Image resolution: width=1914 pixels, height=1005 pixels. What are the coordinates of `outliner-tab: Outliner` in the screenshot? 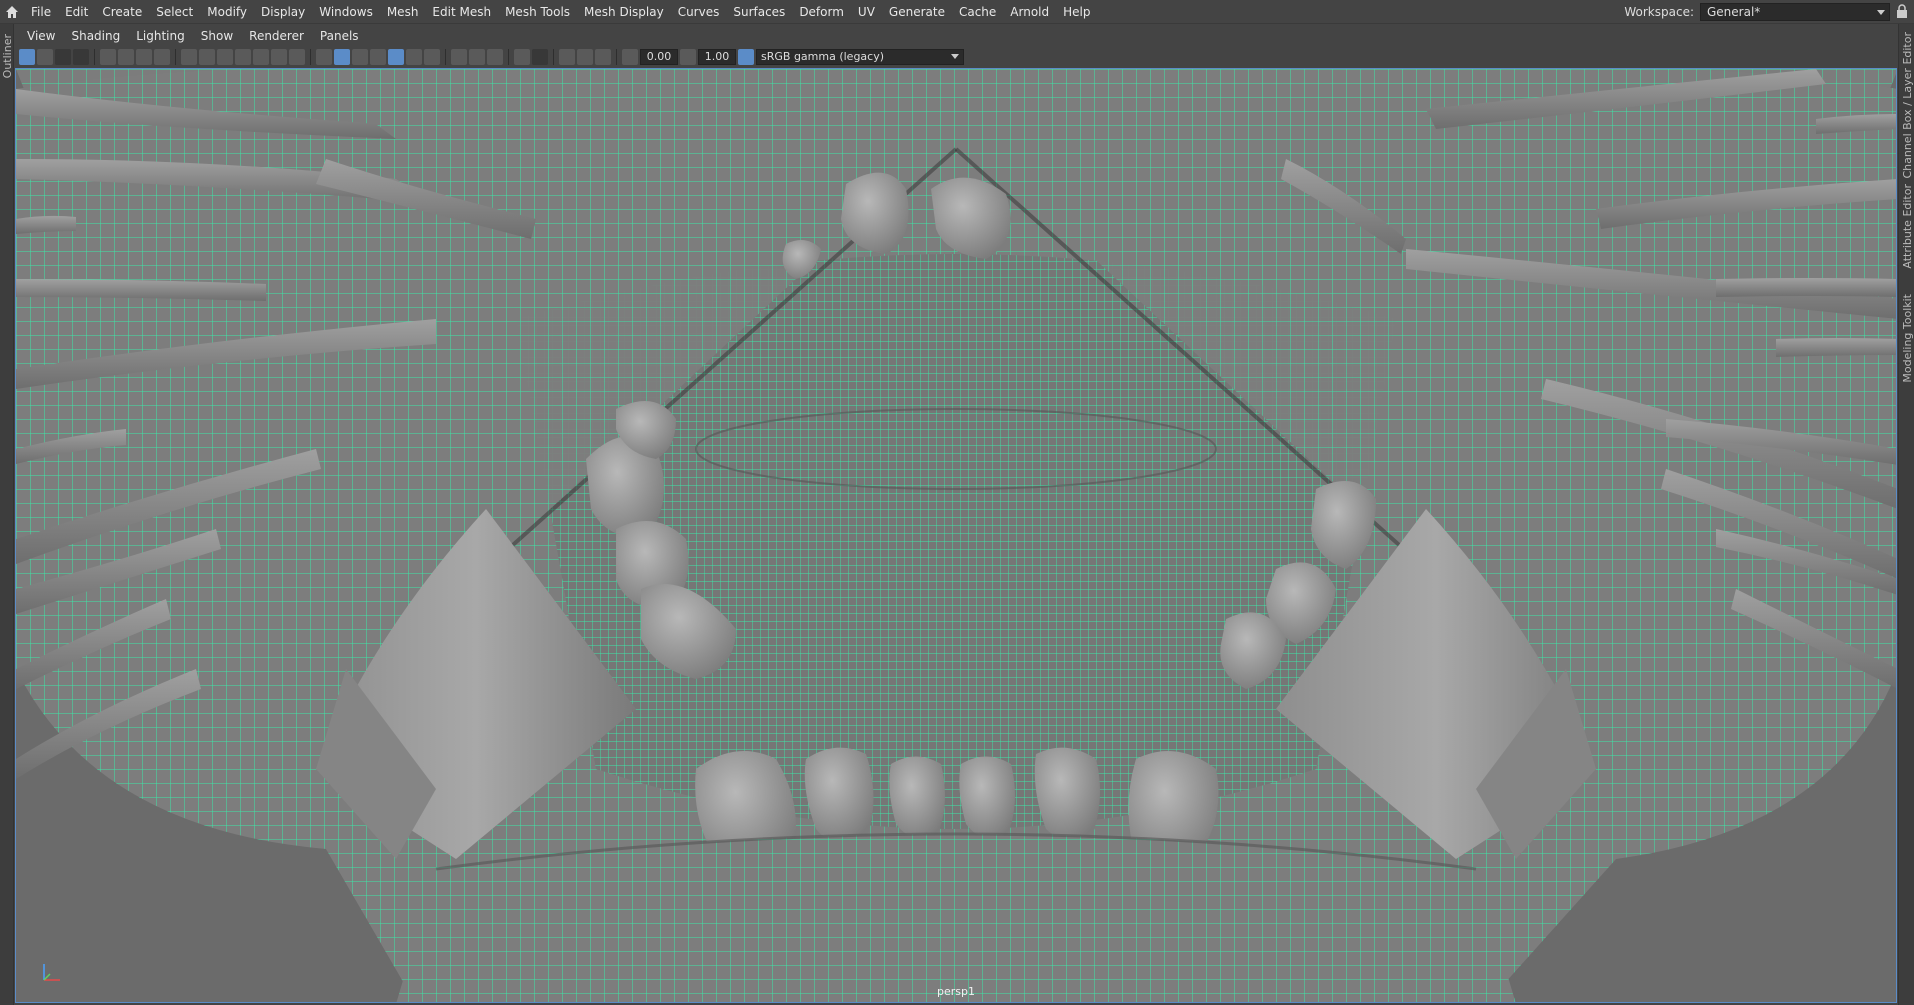 It's located at (7, 56).